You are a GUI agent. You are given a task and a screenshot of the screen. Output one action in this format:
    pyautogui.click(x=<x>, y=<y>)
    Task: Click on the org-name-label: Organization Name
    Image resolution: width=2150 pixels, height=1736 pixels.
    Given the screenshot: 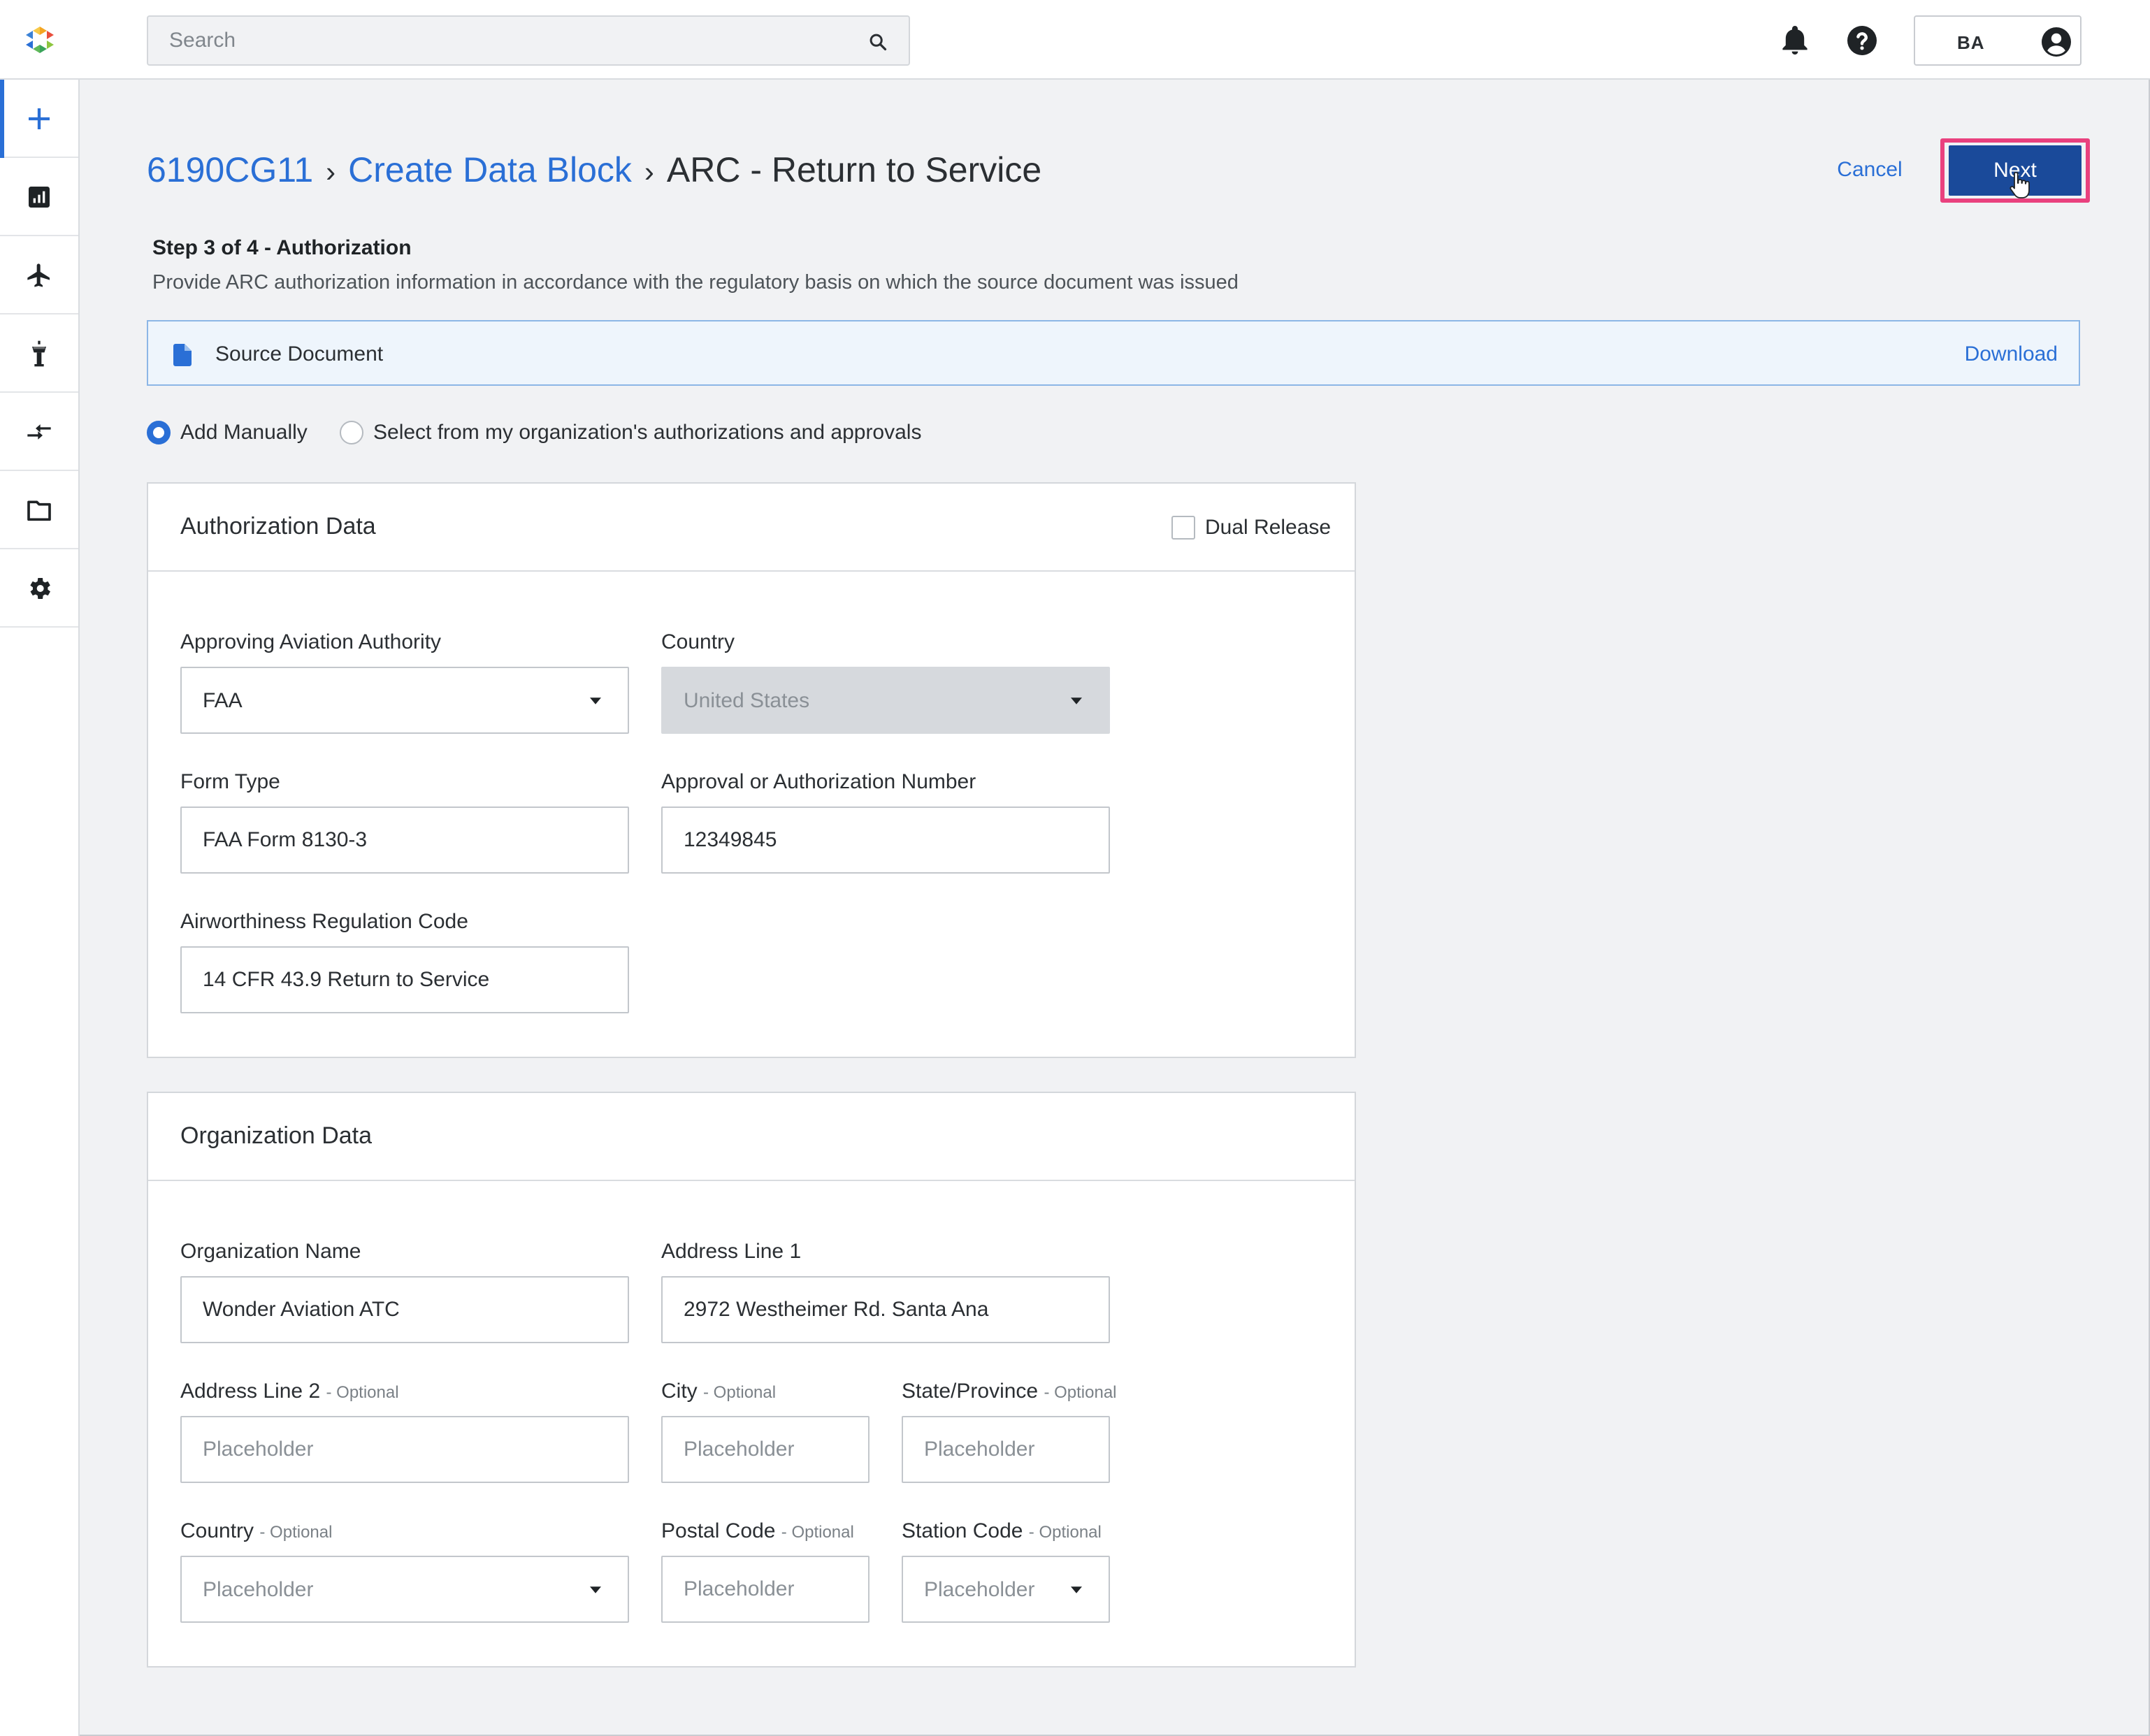 What is the action you would take?
    pyautogui.click(x=270, y=1251)
    